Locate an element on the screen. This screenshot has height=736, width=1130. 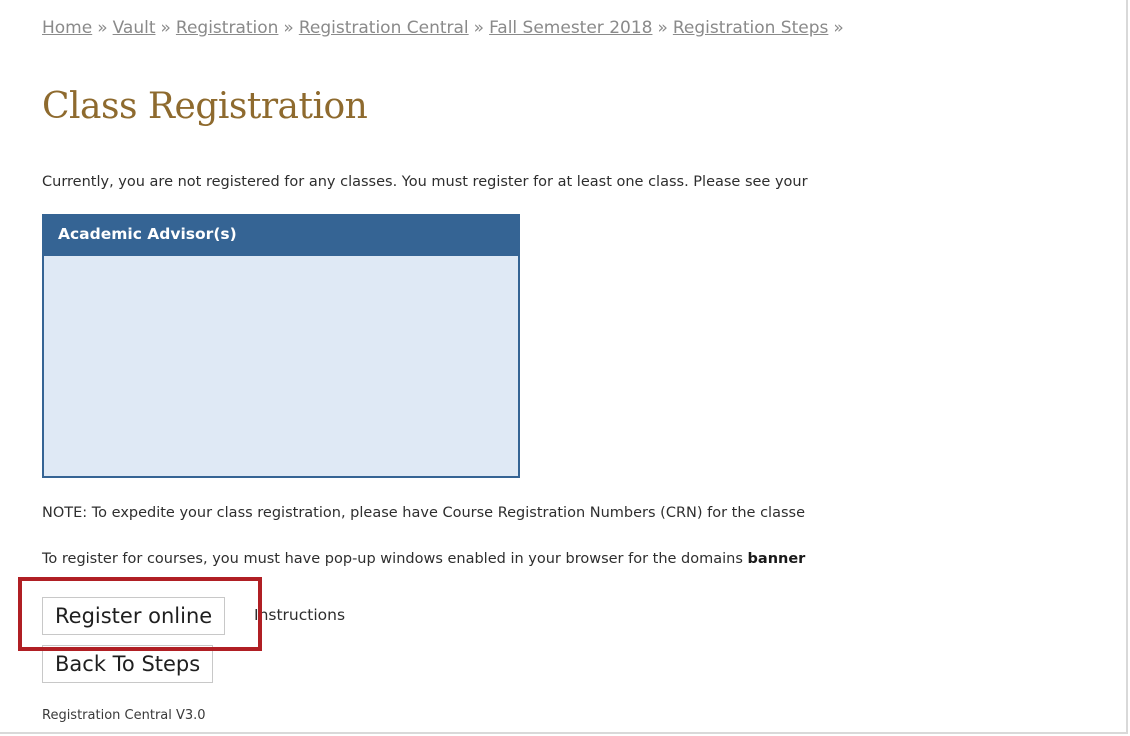
popup-notice-domain: banner is located at coordinates (776, 559).